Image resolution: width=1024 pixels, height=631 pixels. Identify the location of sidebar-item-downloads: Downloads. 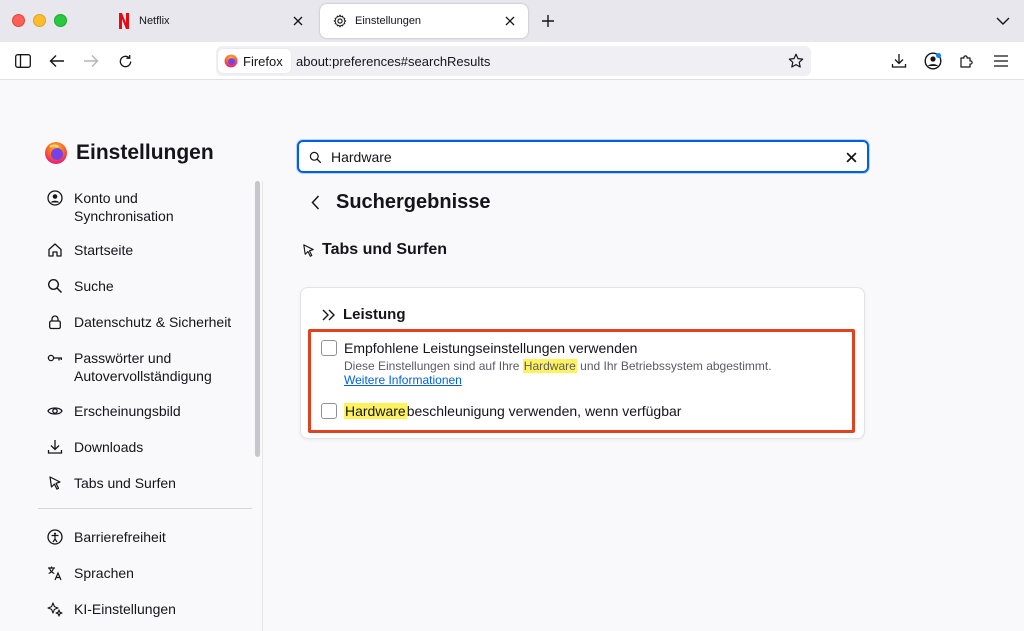
(145, 447).